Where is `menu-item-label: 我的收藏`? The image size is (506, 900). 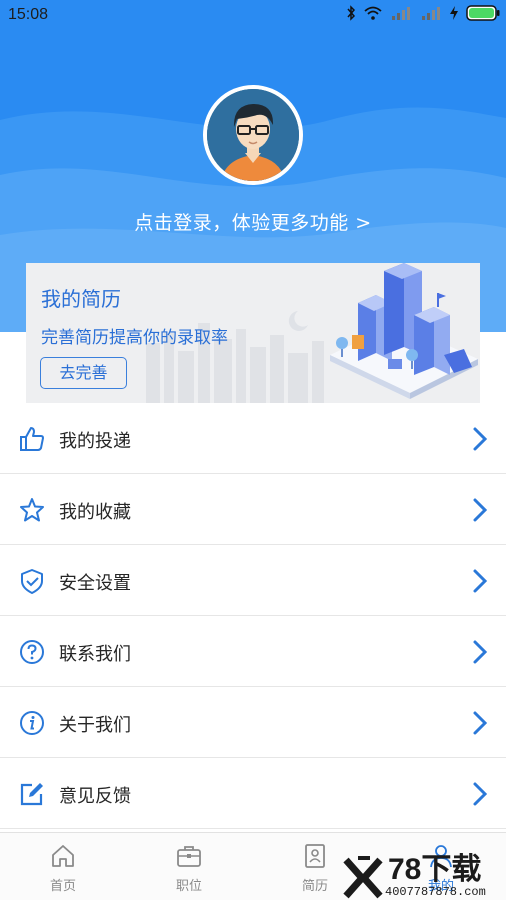
menu-item-label: 我的收藏 is located at coordinates (95, 512).